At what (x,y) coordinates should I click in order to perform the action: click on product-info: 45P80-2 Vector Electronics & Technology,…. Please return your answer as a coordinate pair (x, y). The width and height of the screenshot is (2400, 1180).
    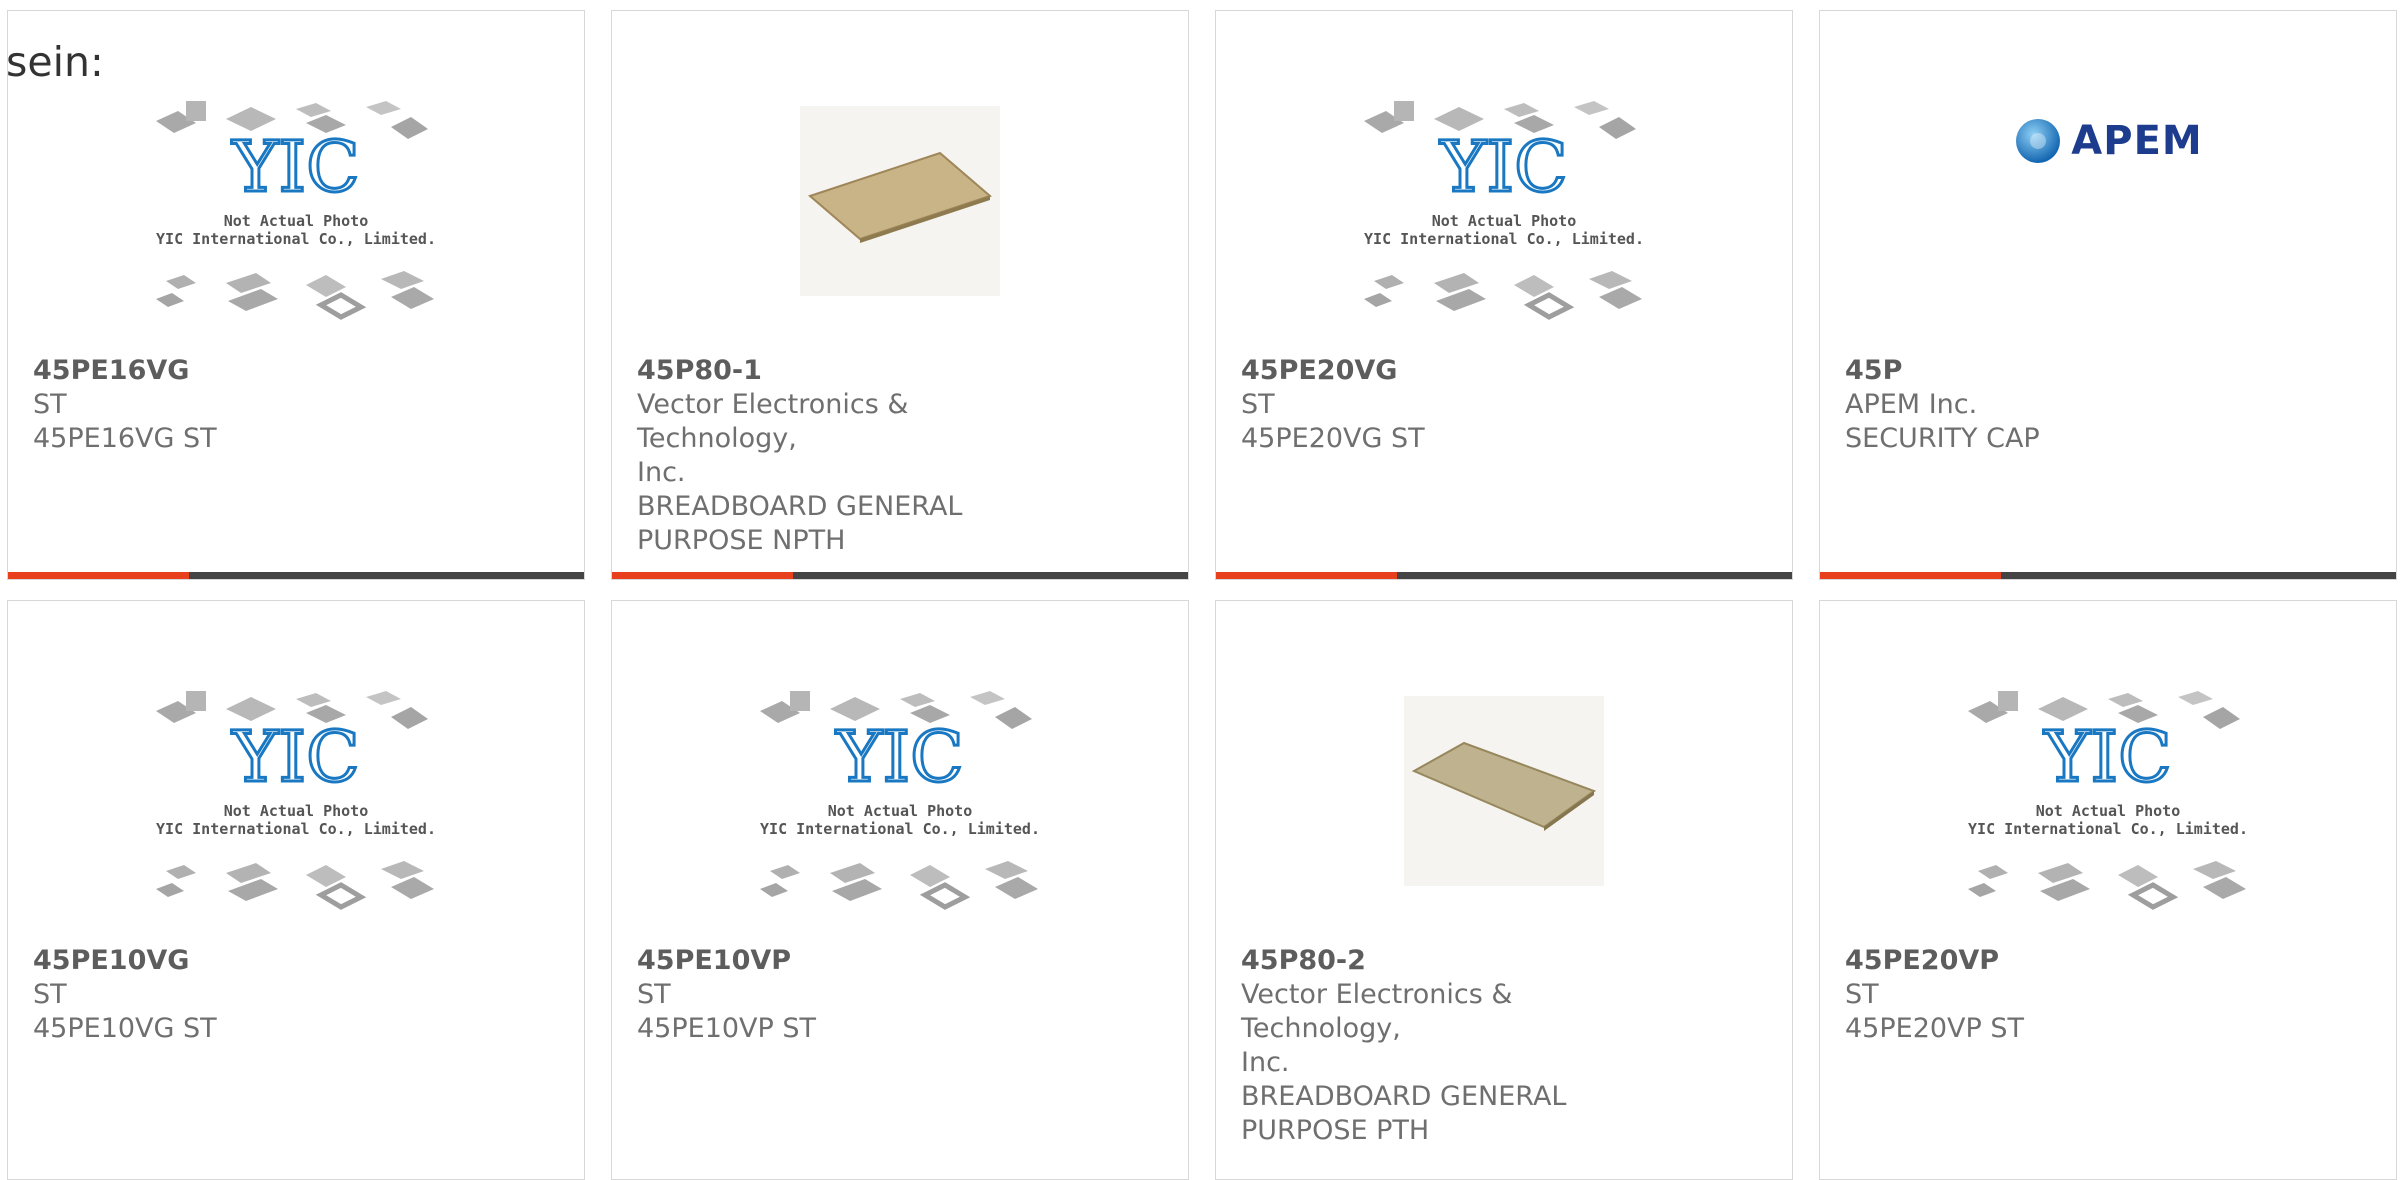
    Looking at the image, I should click on (1451, 1046).